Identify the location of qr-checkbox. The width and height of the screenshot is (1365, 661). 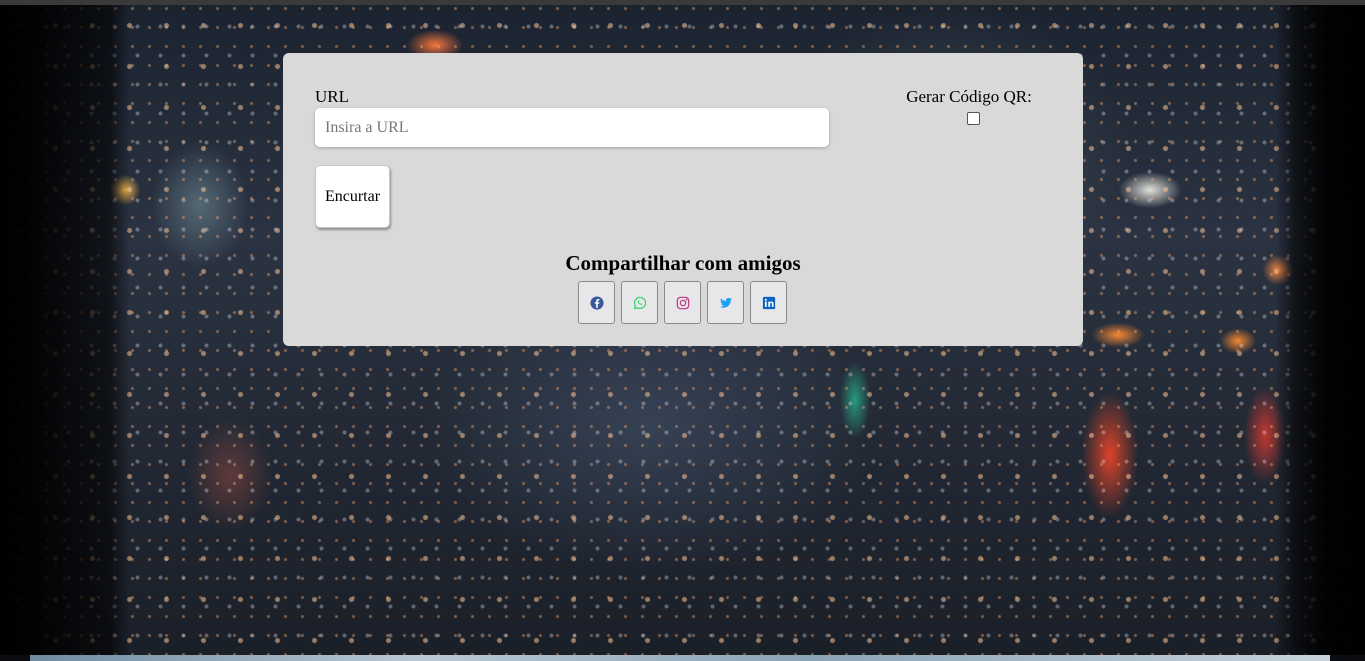
(973, 118).